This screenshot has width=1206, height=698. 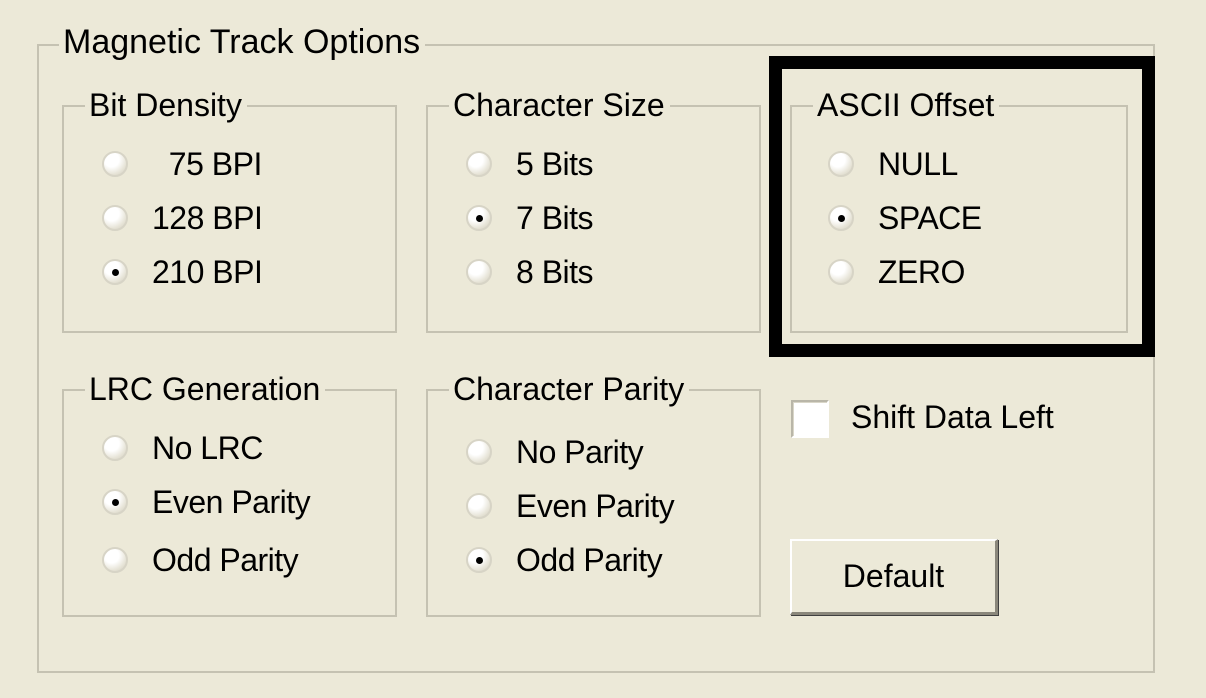 I want to click on character-size-label: Character Size, so click(x=559, y=105).